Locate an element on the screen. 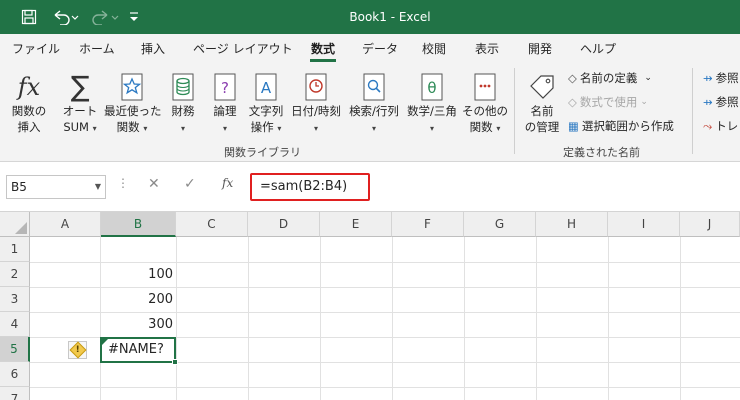  trace-dependents-button: ⇸ 参照 is located at coordinates (721, 102).